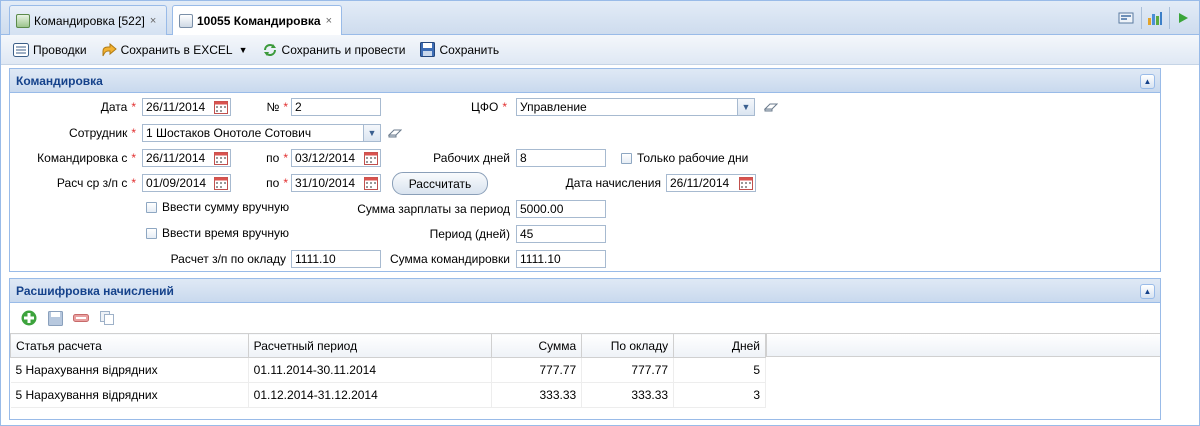 The image size is (1200, 426). I want to click on only-workdays-checkbox: Только рабочие дни, so click(684, 158).